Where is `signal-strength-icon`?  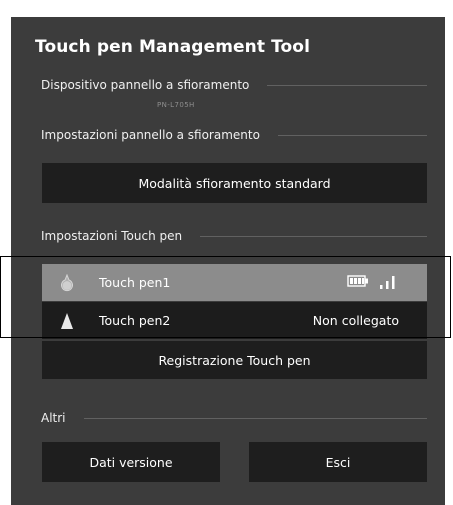
signal-strength-icon is located at coordinates (389, 282).